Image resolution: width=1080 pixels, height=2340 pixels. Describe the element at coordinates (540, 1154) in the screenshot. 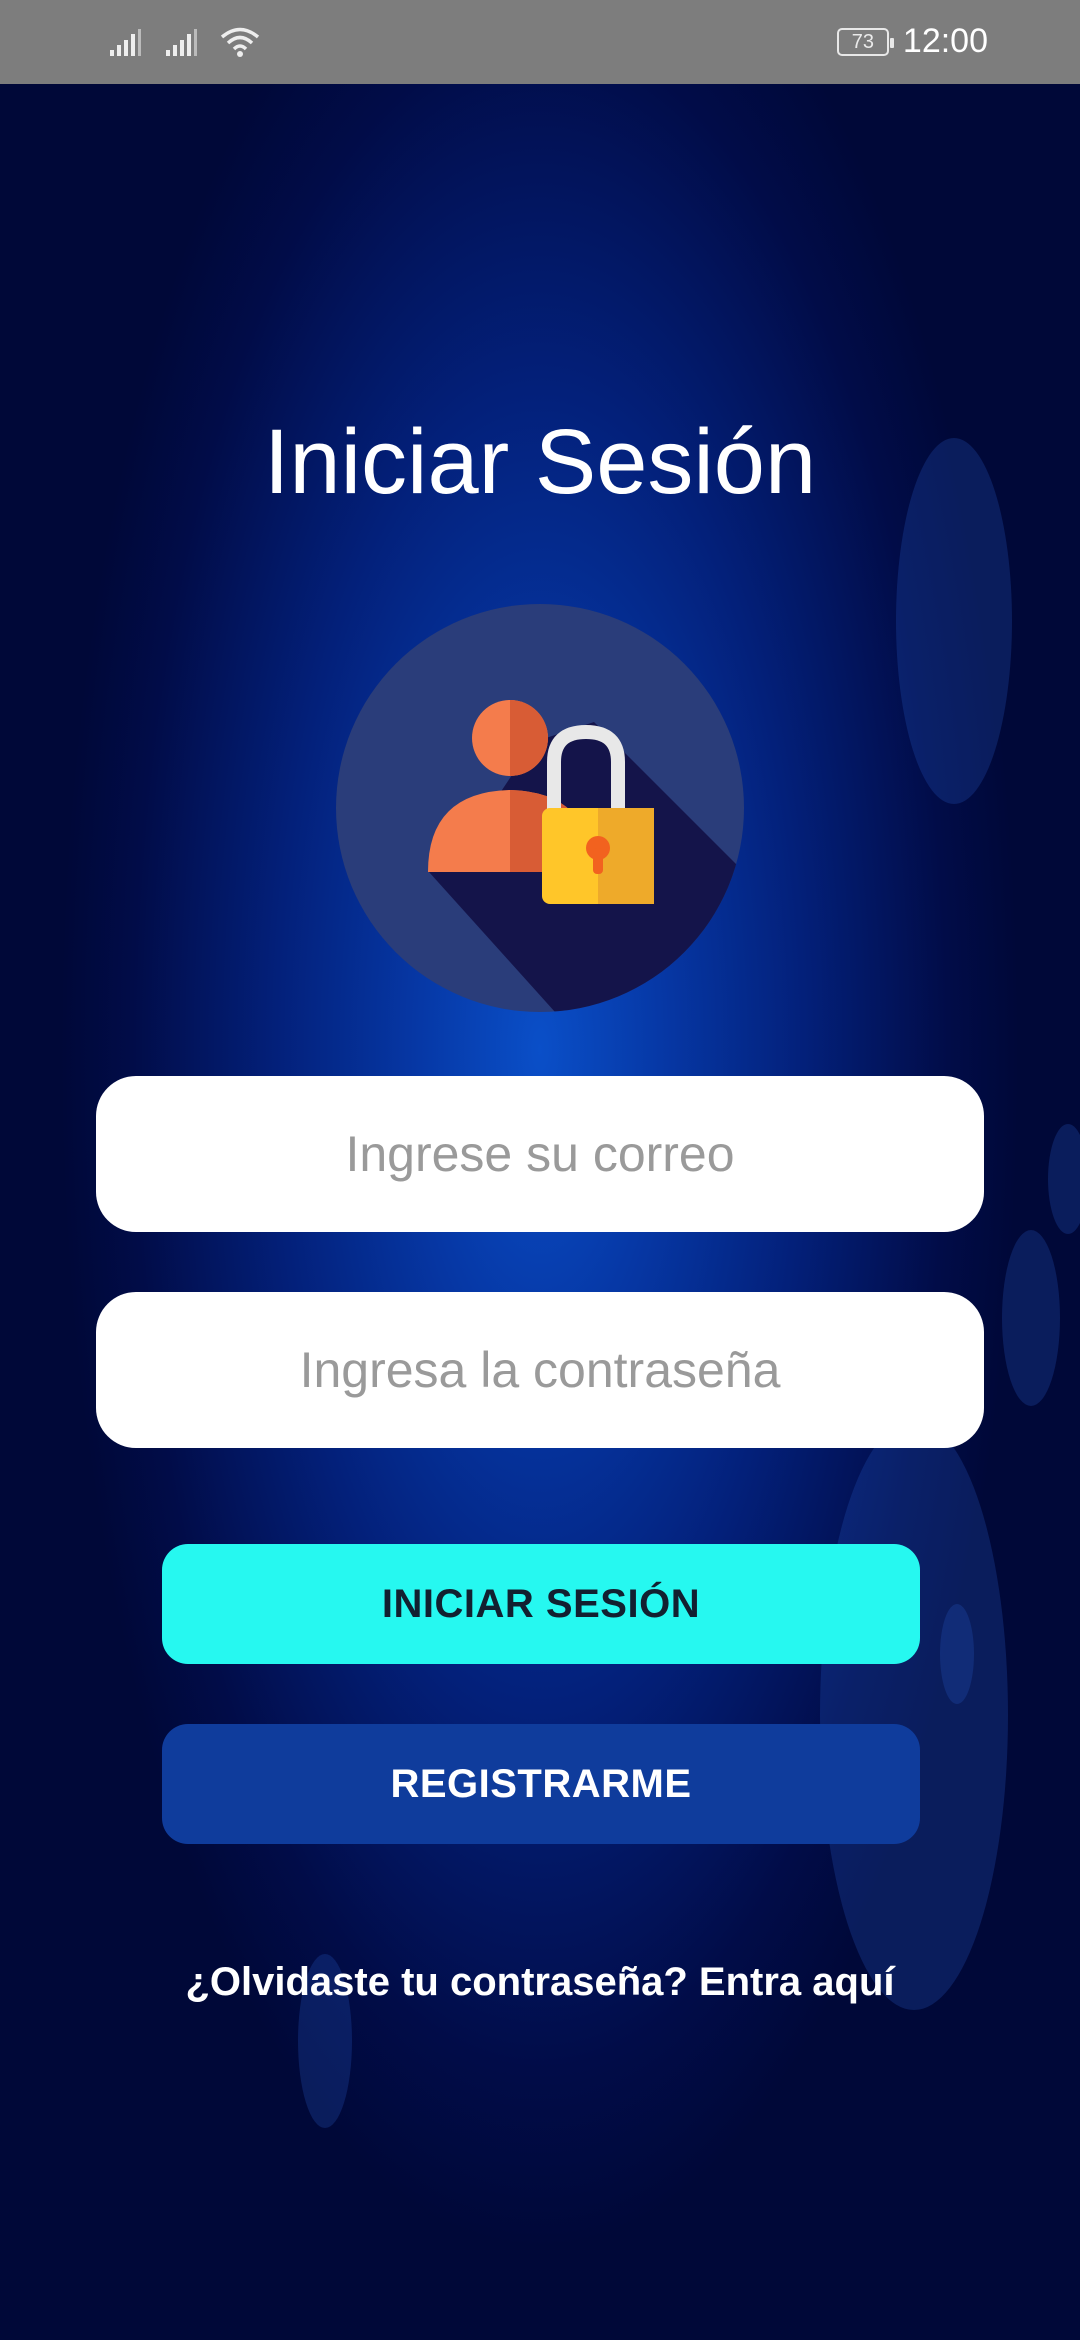

I see `email-field` at that location.